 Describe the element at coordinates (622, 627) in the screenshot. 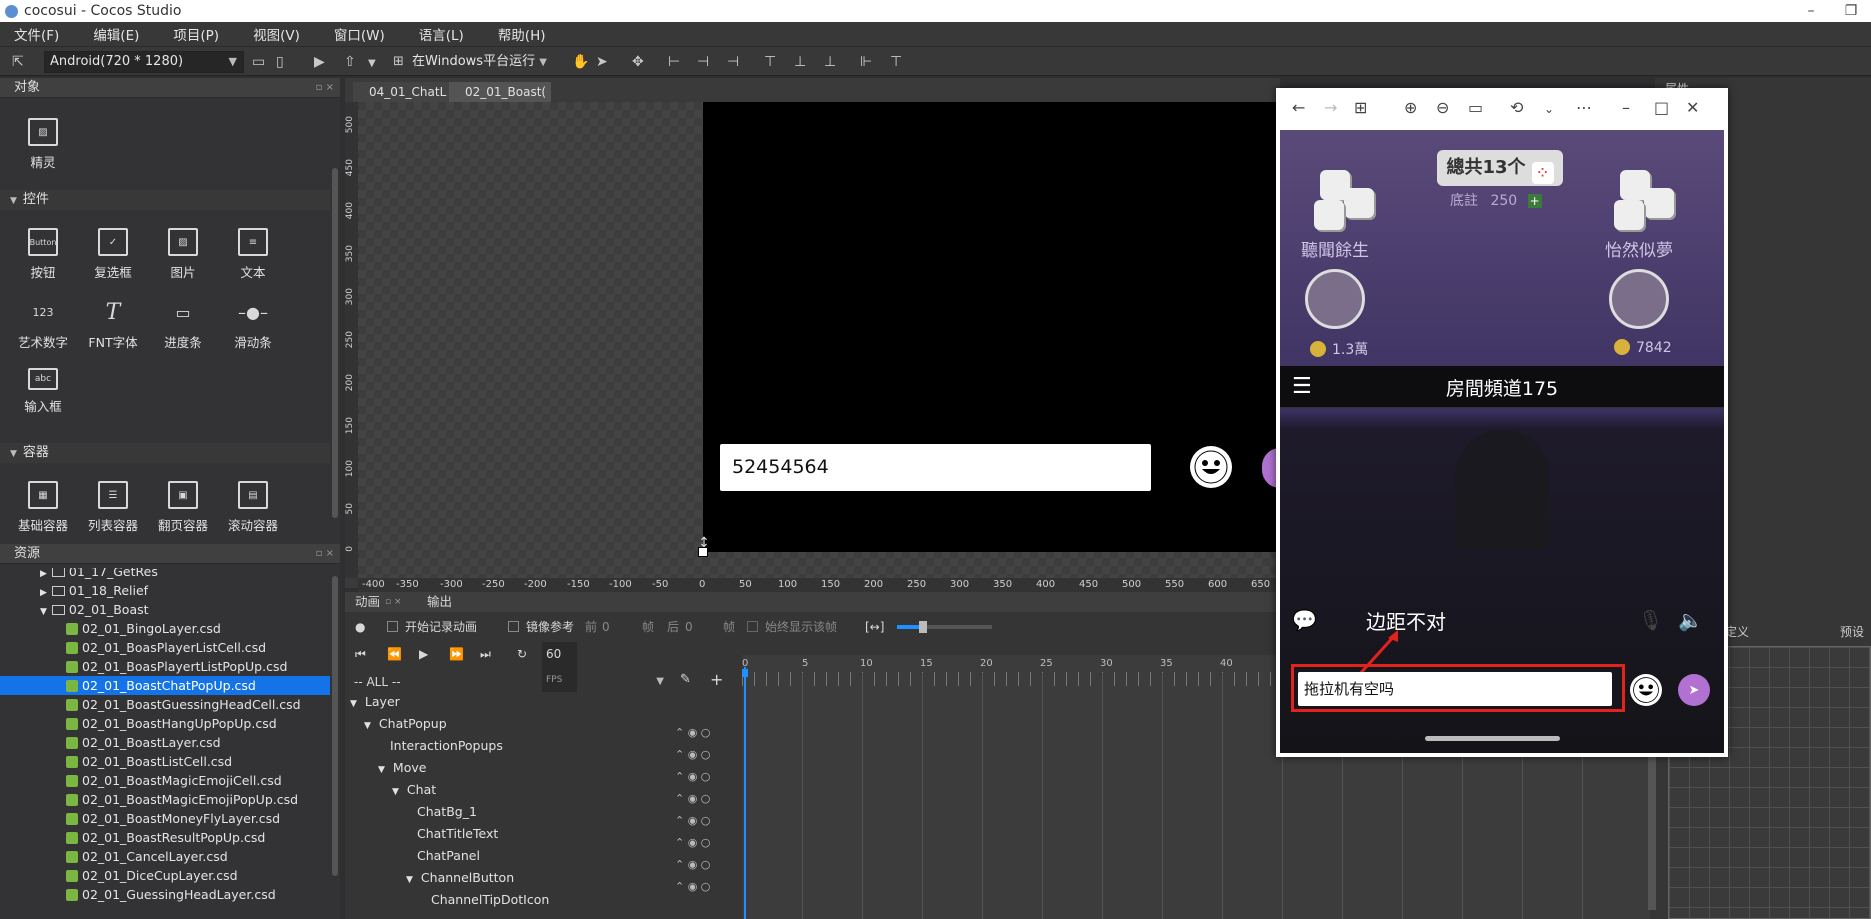

I see `prev-frames-input: 0` at that location.